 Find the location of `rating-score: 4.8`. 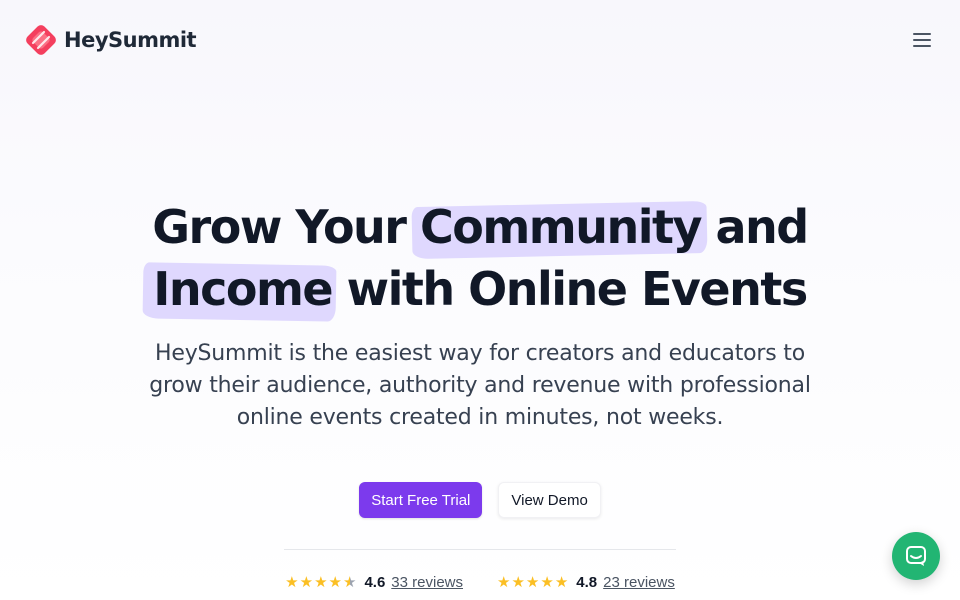

rating-score: 4.8 is located at coordinates (587, 582).